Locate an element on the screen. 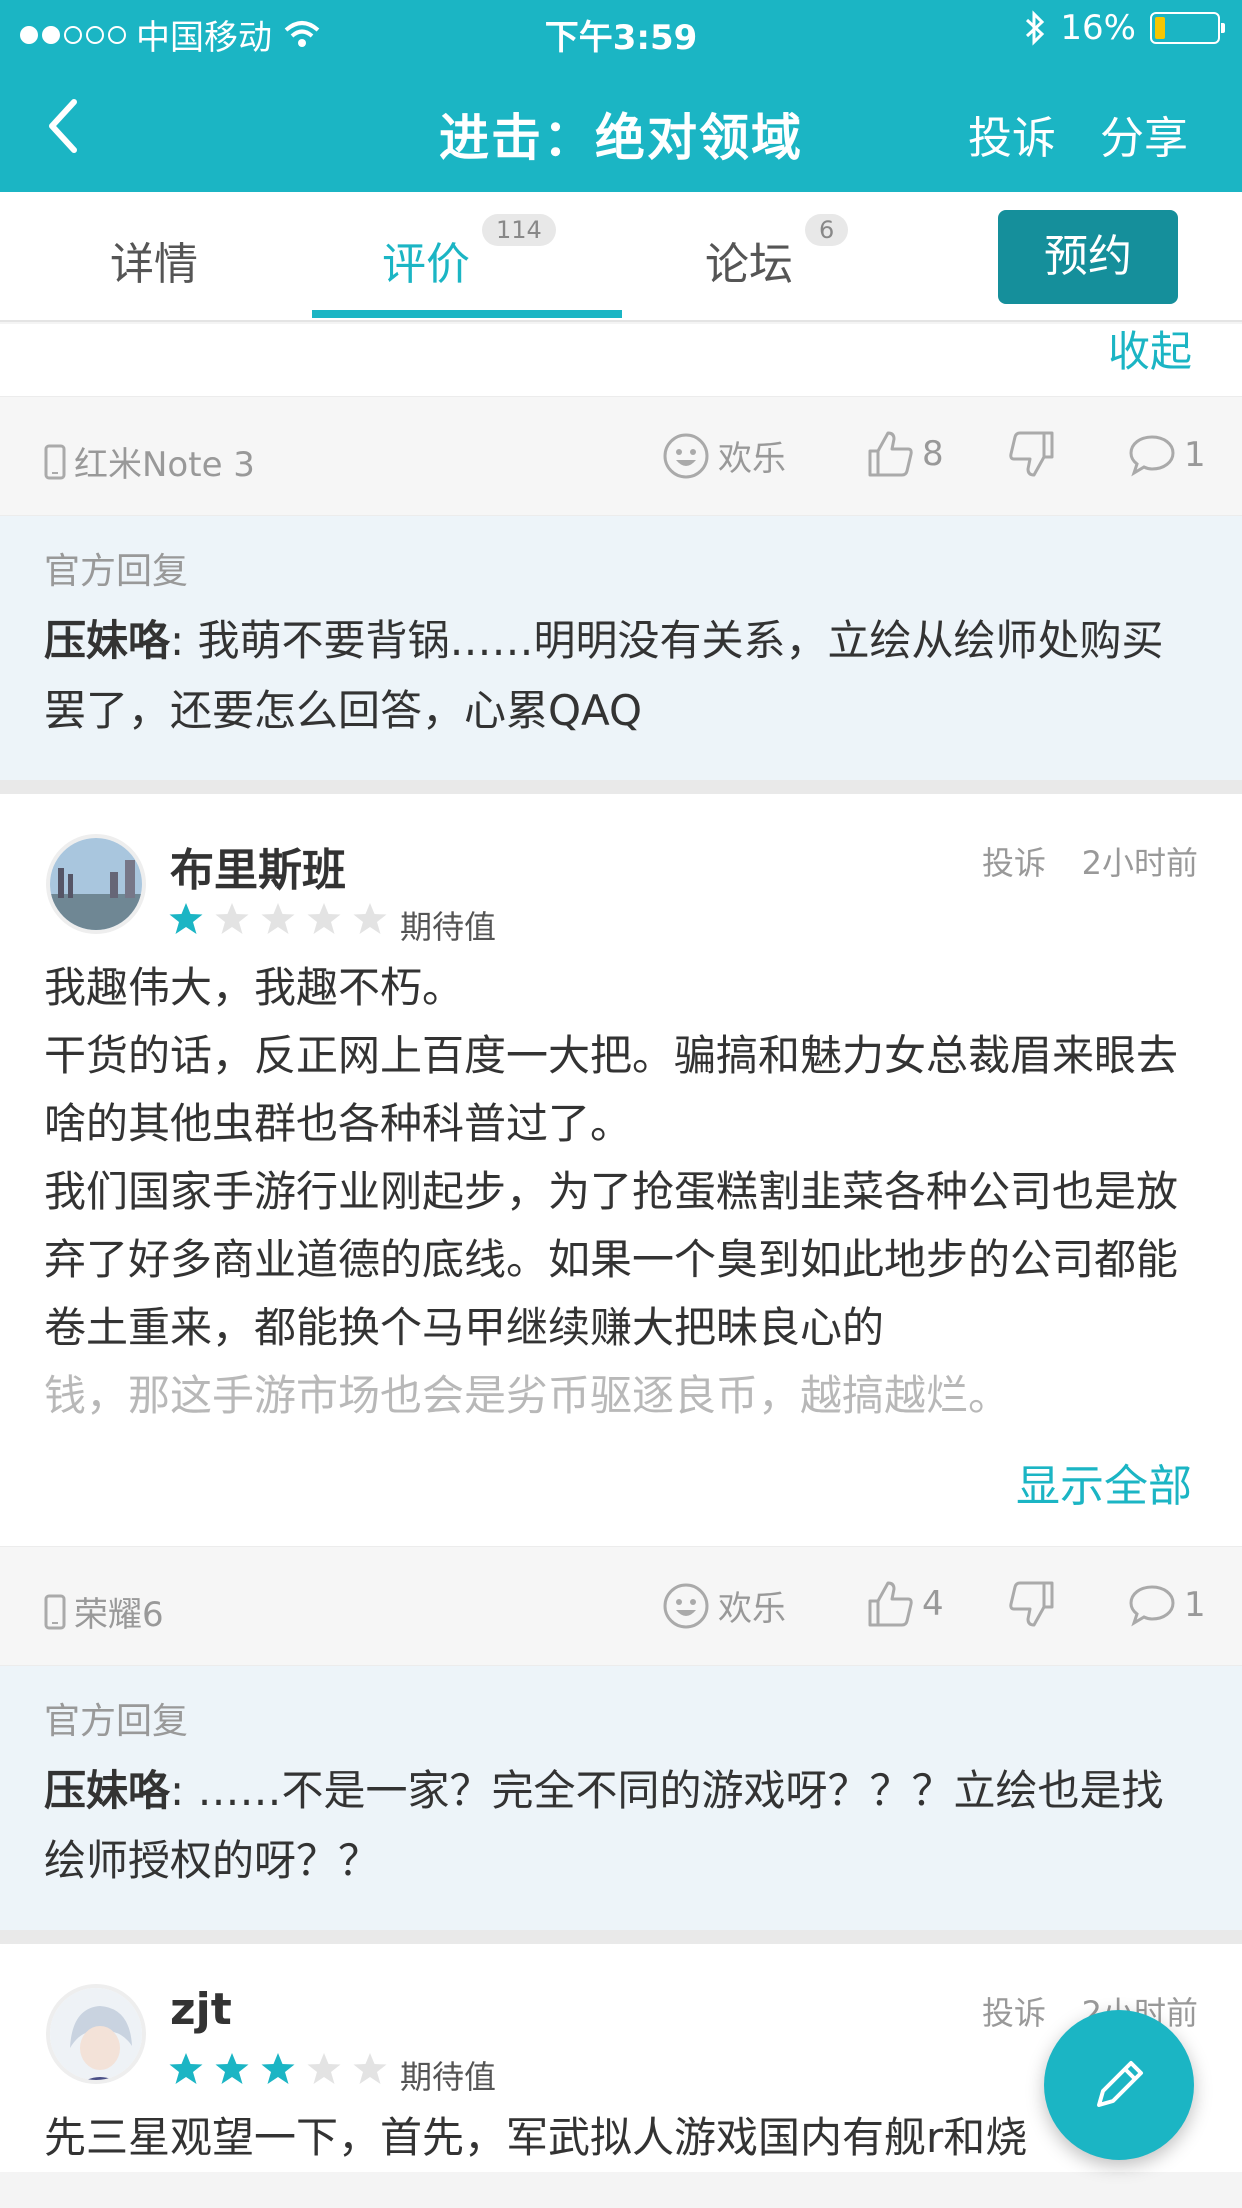  forum-count-badge: 6 is located at coordinates (827, 230).